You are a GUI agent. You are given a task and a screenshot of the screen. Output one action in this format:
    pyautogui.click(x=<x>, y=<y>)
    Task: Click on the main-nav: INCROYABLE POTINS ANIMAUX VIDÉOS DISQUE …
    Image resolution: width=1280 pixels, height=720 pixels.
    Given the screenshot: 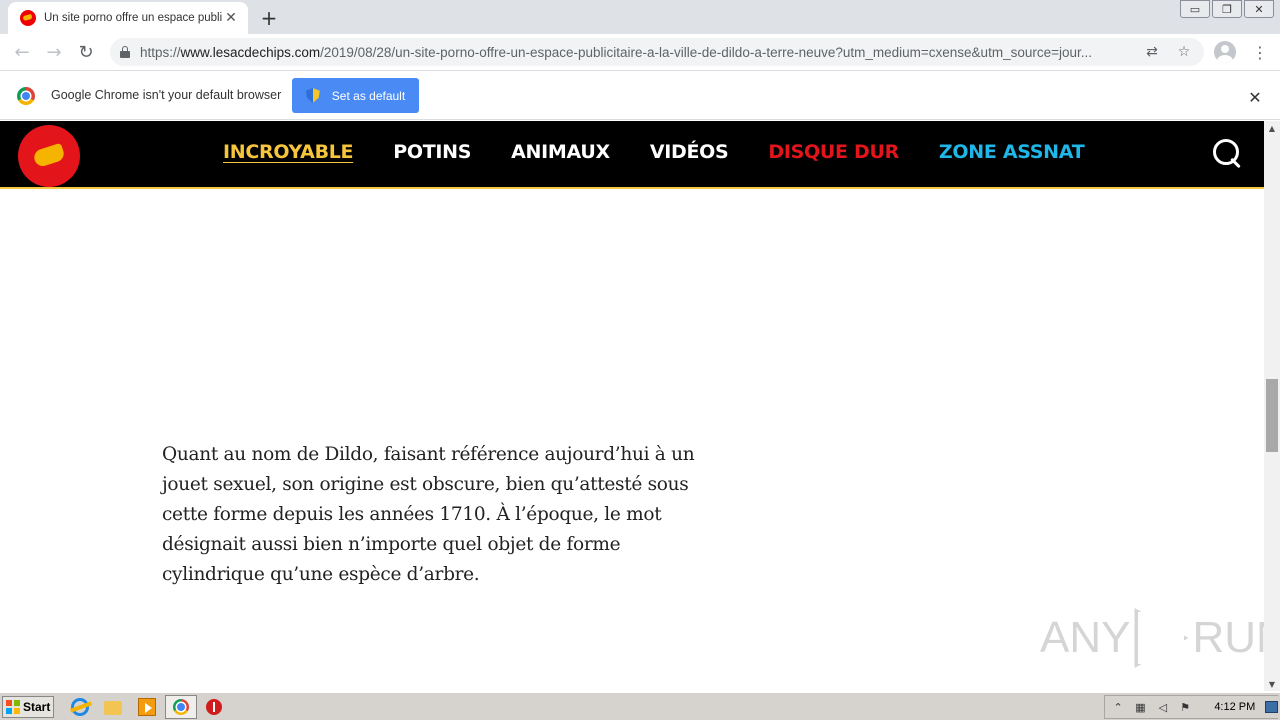 What is the action you would take?
    pyautogui.click(x=673, y=152)
    